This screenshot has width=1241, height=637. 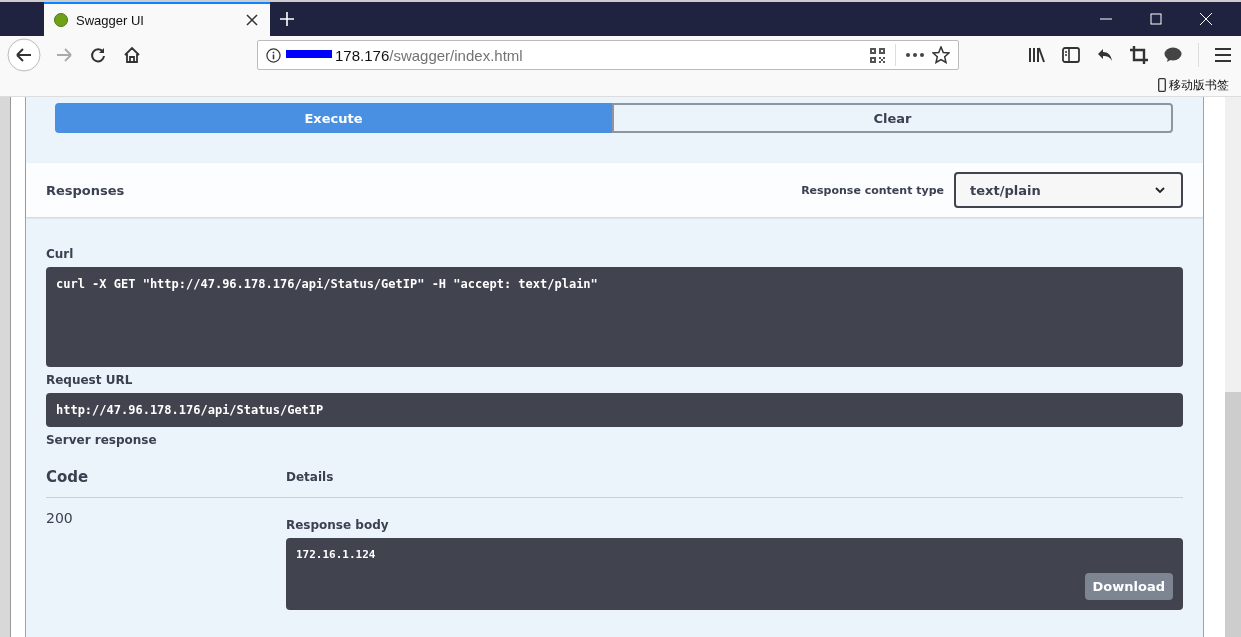 I want to click on download-button: Download, so click(x=1128, y=586).